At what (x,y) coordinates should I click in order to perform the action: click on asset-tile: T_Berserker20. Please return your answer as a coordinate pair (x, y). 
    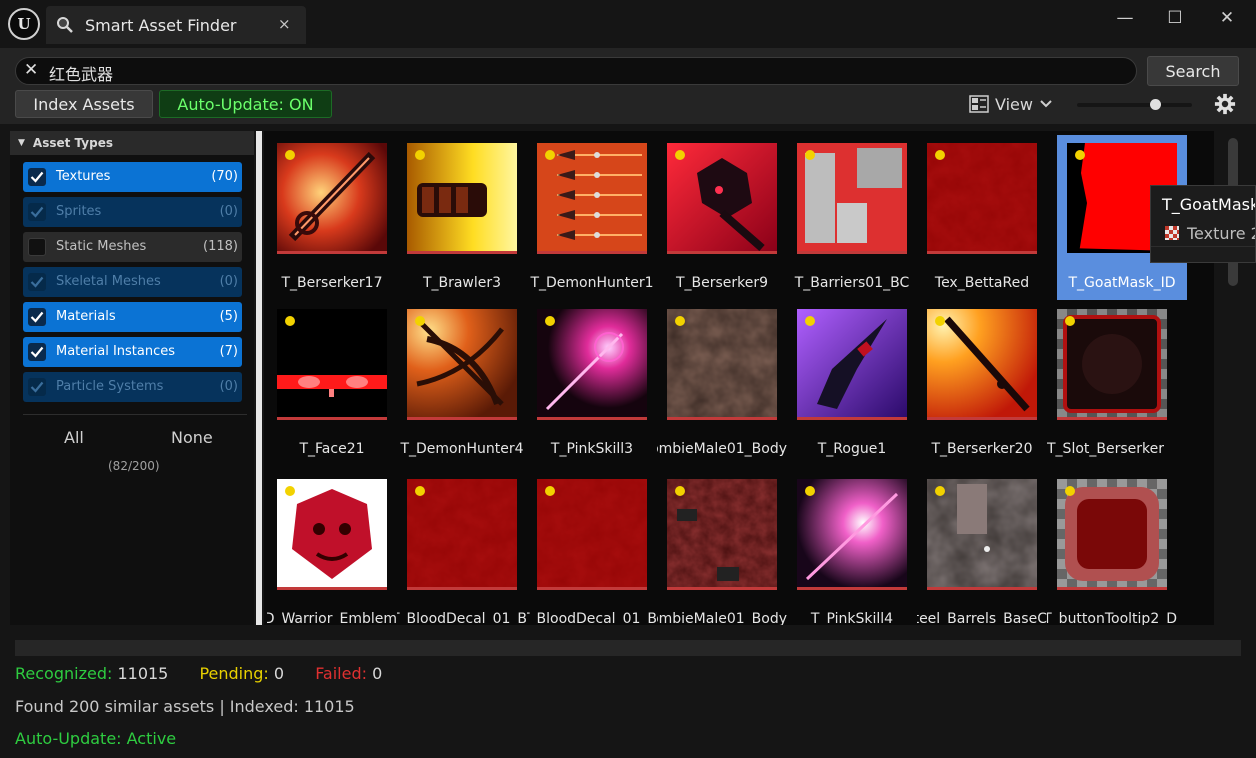
    Looking at the image, I should click on (982, 383).